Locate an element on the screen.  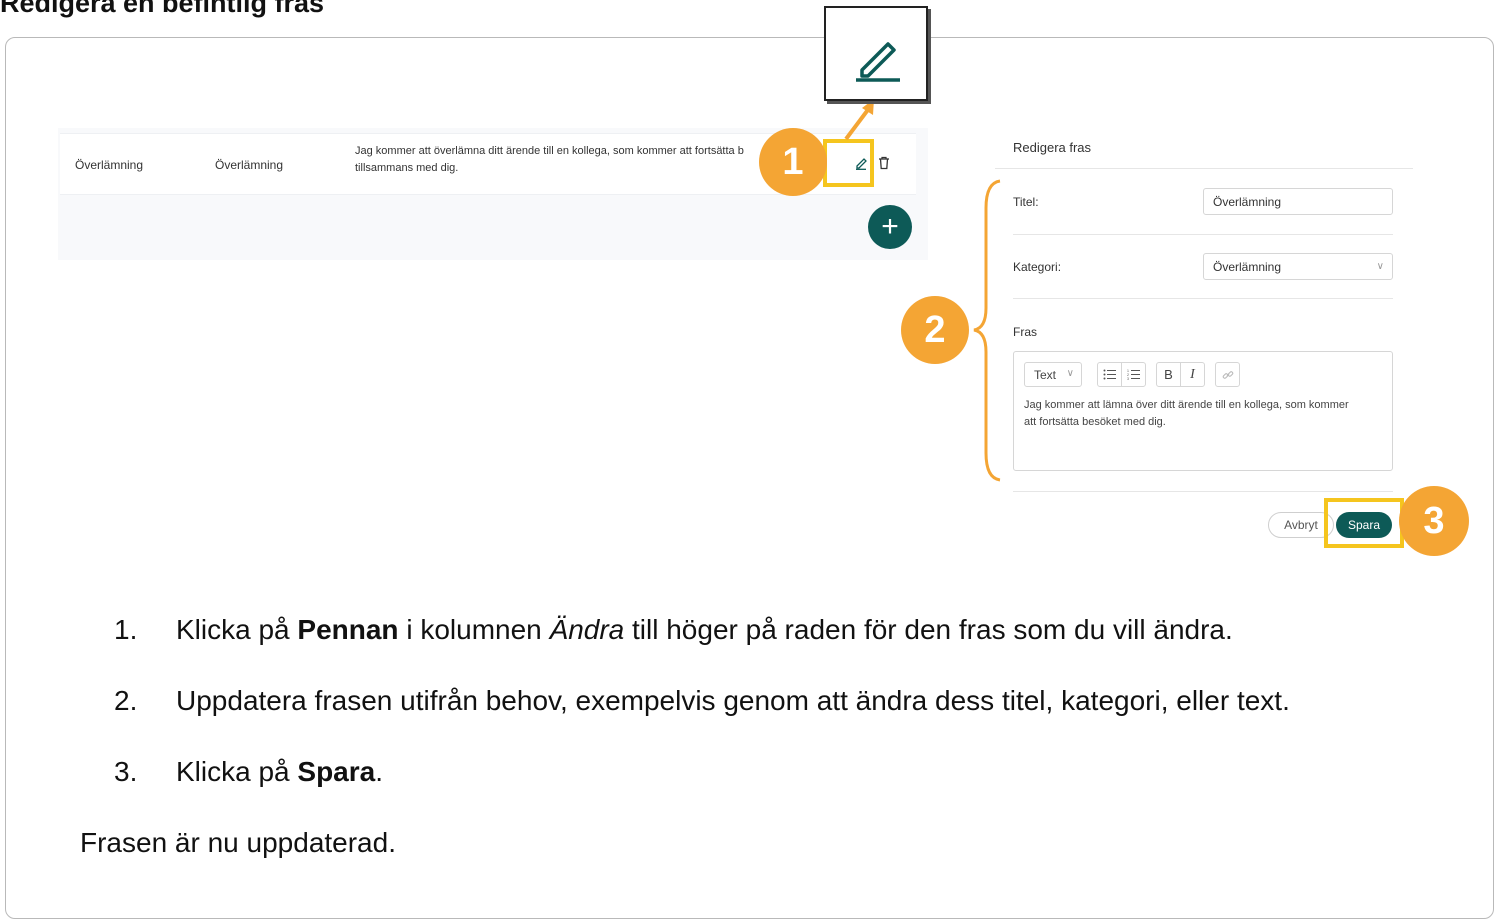
text-style-value: Text is located at coordinates (1045, 374).